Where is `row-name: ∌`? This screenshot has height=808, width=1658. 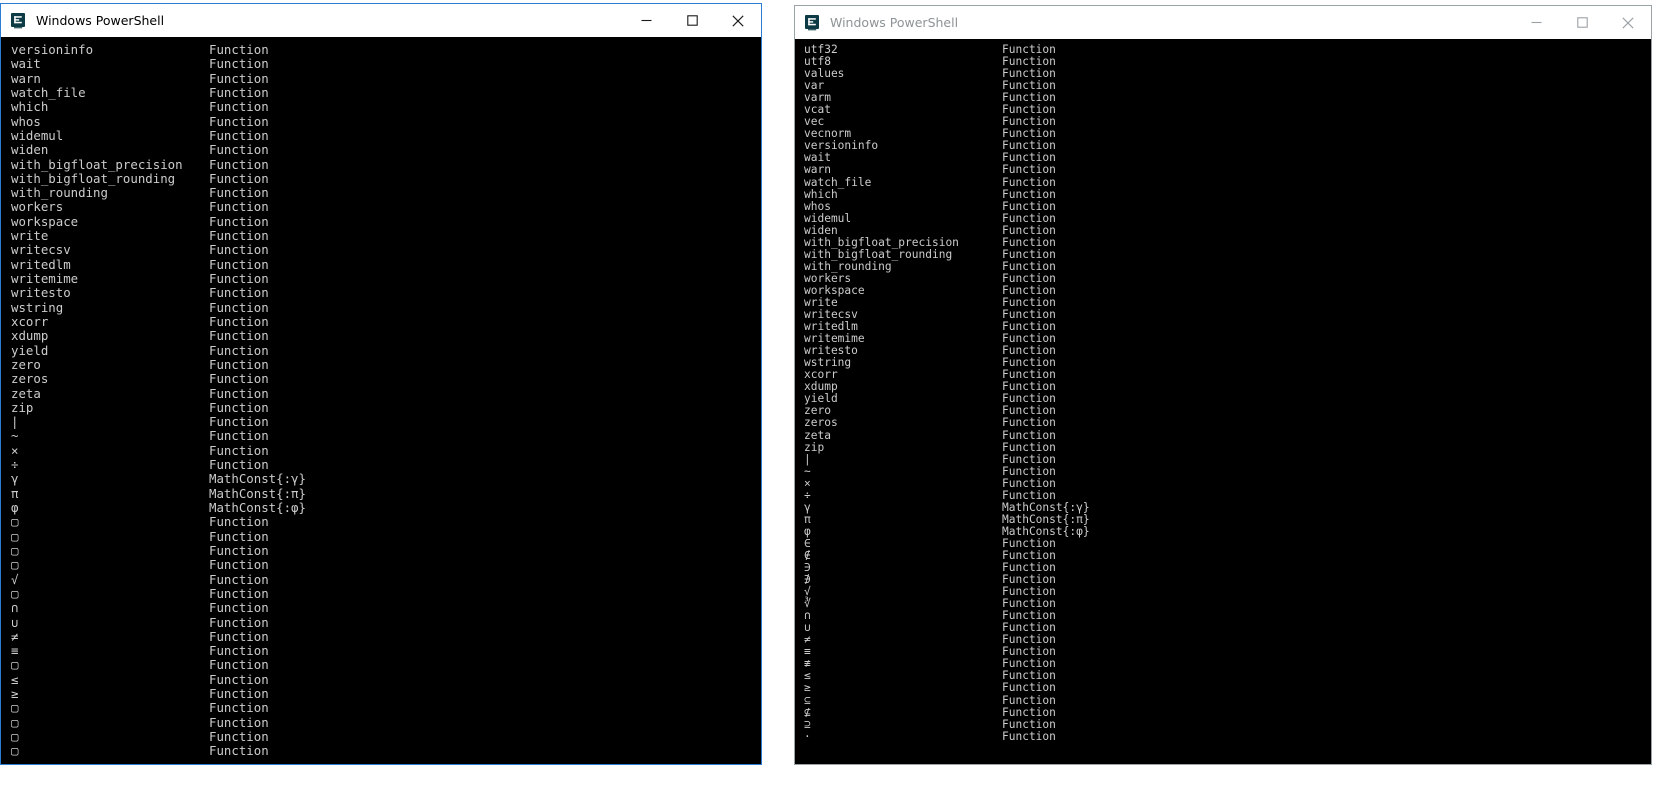
row-name: ∌ is located at coordinates (807, 580).